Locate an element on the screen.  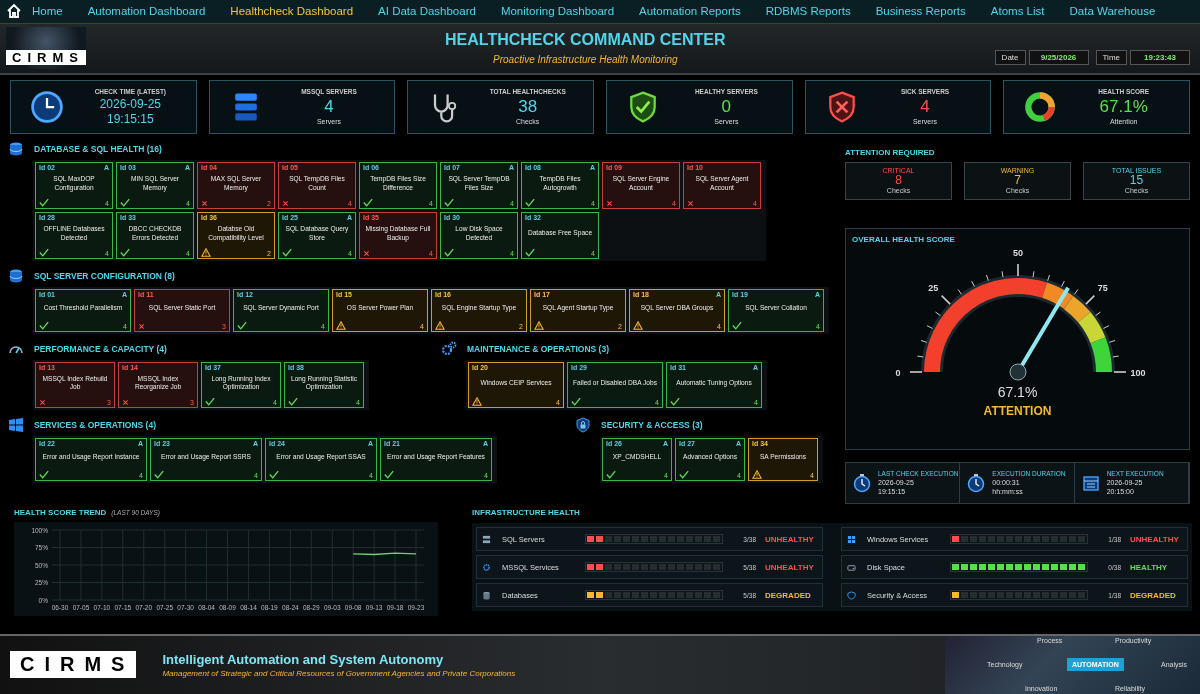
nav-link: RDBMS Reports is located at coordinates (808, 11).